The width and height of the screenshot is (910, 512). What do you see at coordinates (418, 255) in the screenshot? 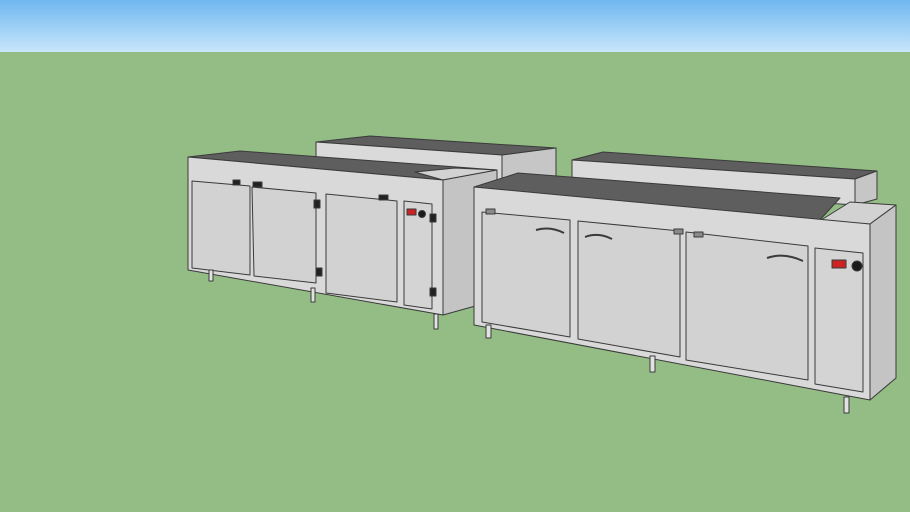
I see `control-panel` at bounding box center [418, 255].